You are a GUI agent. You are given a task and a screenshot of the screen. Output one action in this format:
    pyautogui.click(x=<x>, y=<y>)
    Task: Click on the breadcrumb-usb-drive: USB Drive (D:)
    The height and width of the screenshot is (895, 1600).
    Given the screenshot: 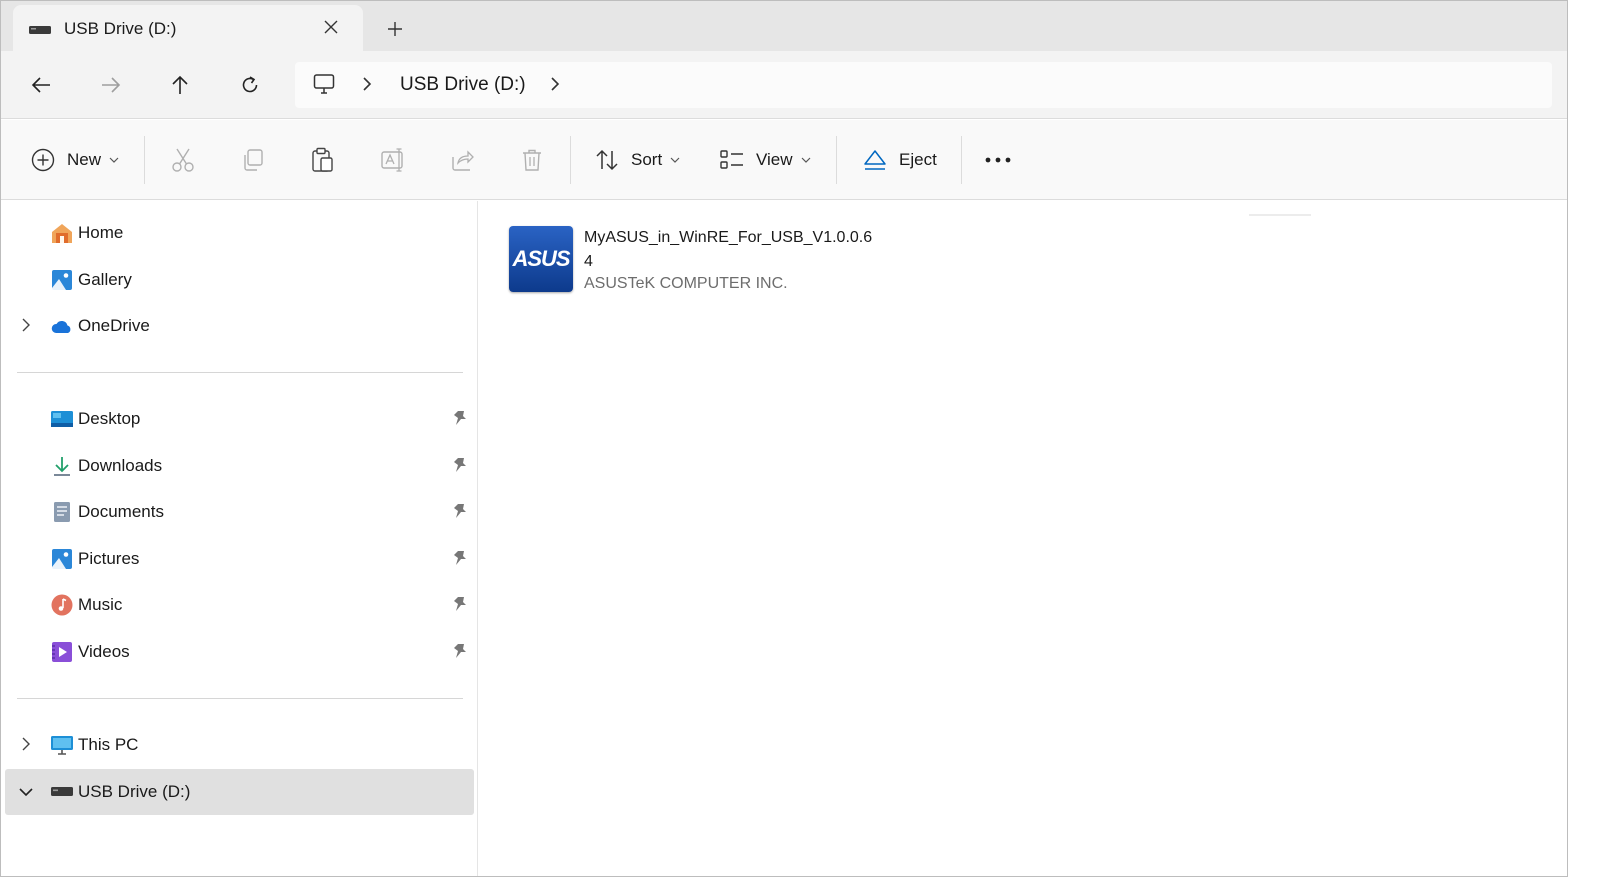 What is the action you would take?
    pyautogui.click(x=463, y=85)
    